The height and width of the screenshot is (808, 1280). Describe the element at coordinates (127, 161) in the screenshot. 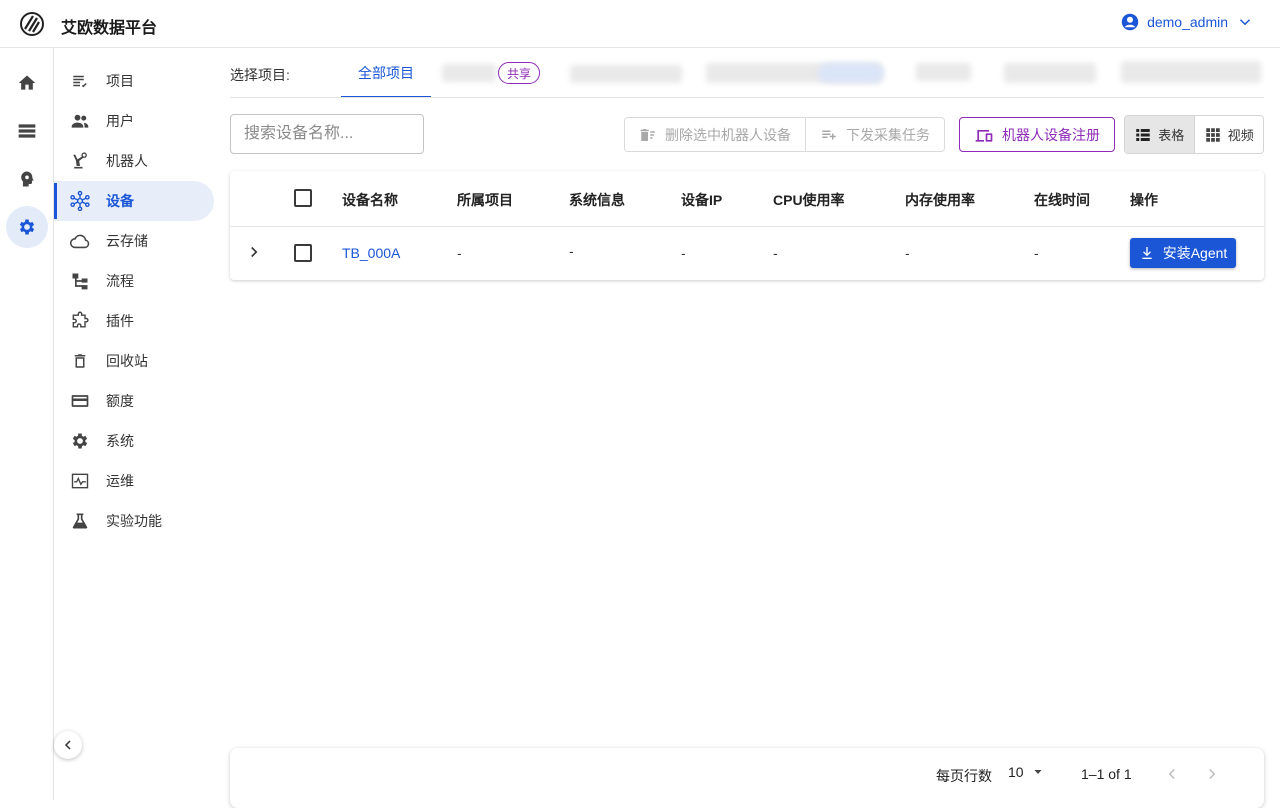

I see `sidebar-item-label: 机器人` at that location.